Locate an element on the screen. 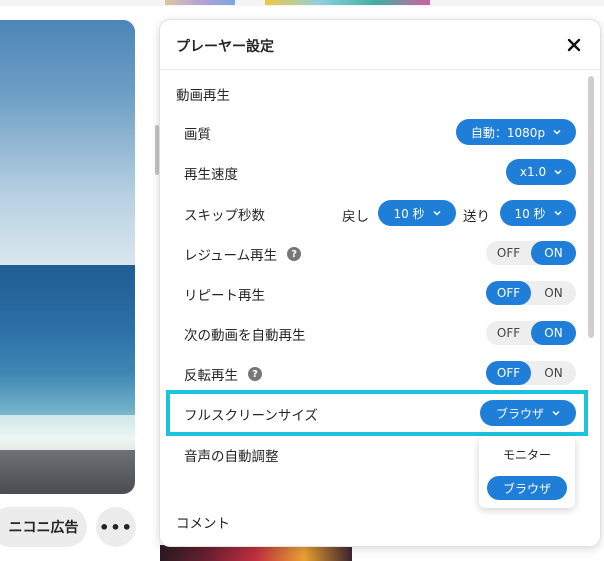  autoplay-off-option: OFF is located at coordinates (508, 333).